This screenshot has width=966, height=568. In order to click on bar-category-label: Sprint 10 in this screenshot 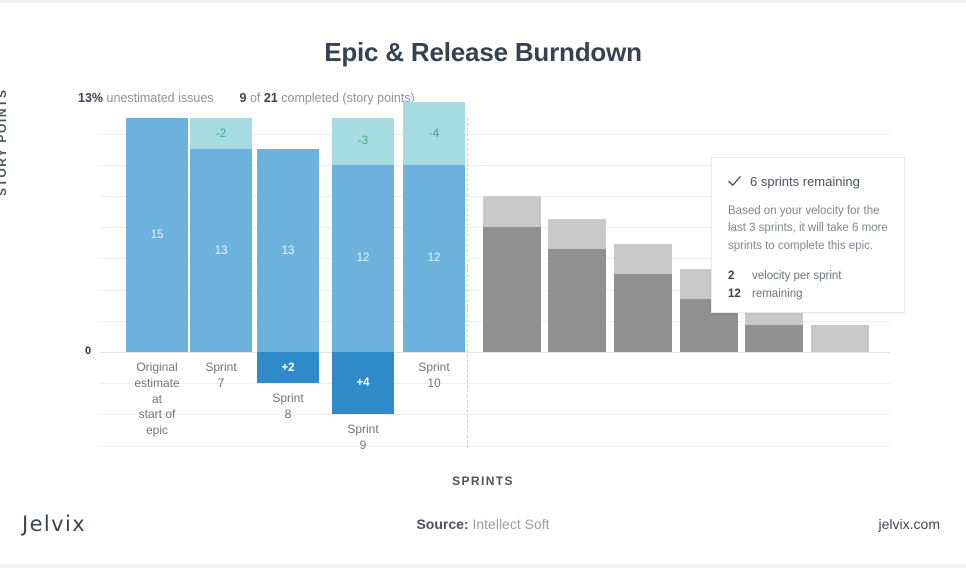, I will do `click(434, 375)`.